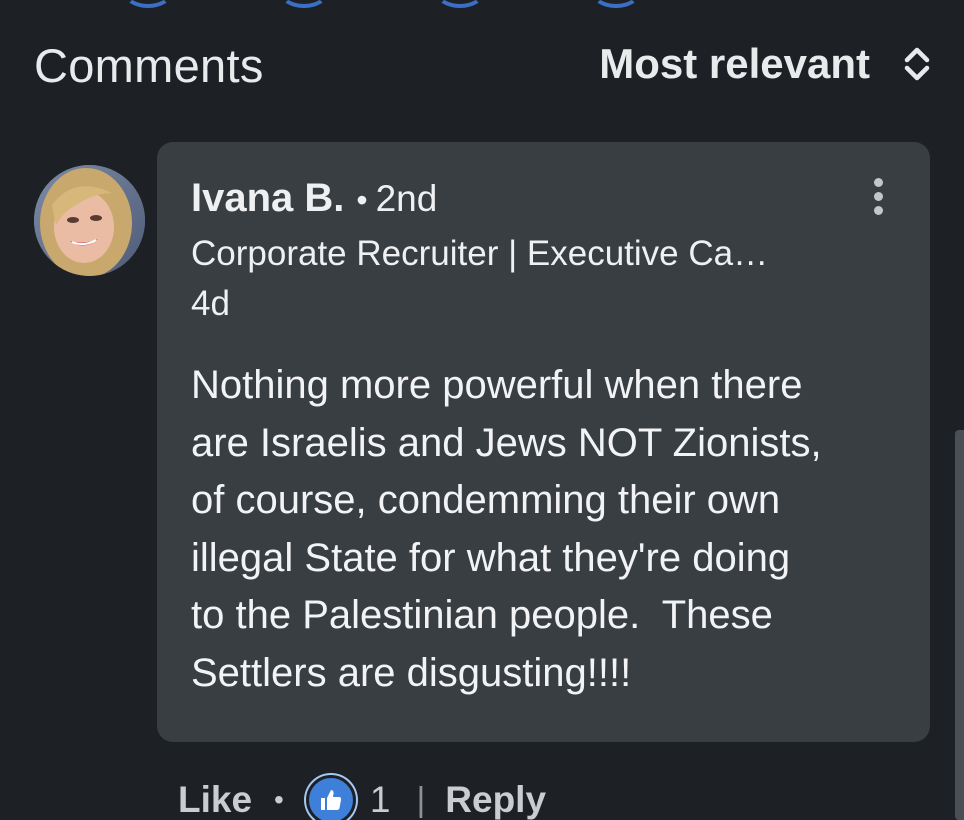  What do you see at coordinates (734, 63) in the screenshot?
I see `sort-label: Most relevant` at bounding box center [734, 63].